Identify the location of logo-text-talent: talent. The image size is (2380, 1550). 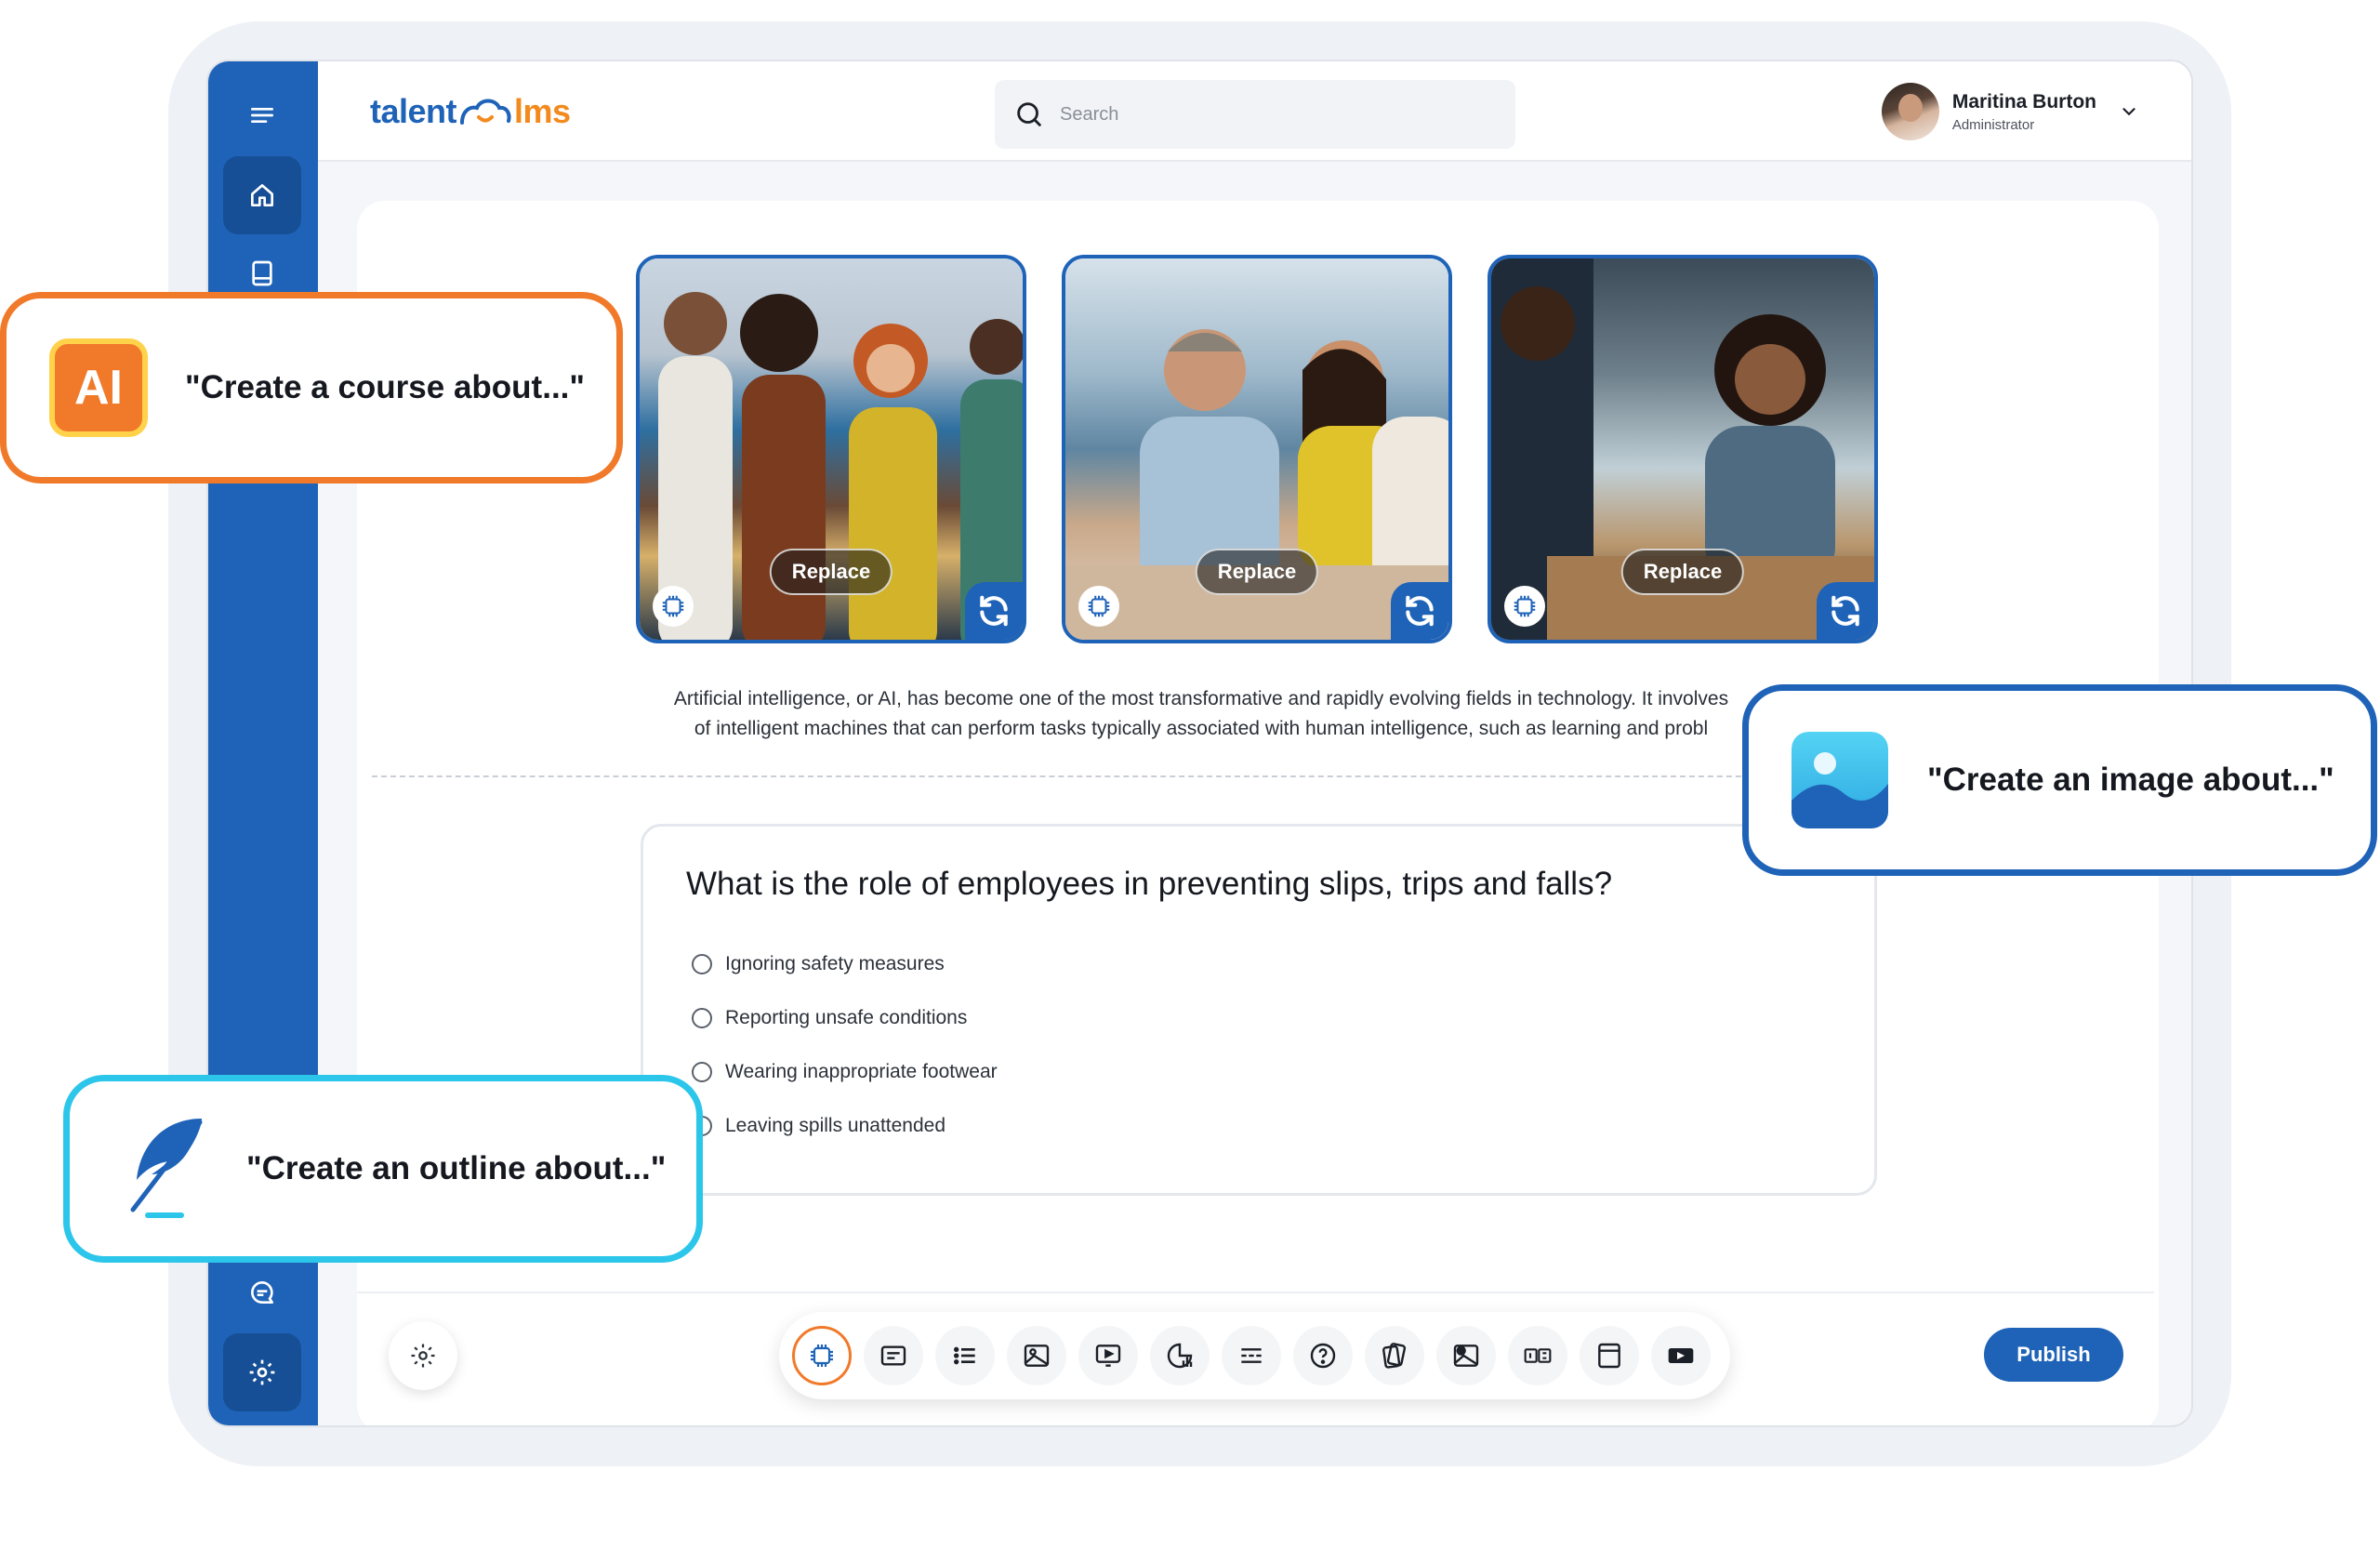
(413, 111).